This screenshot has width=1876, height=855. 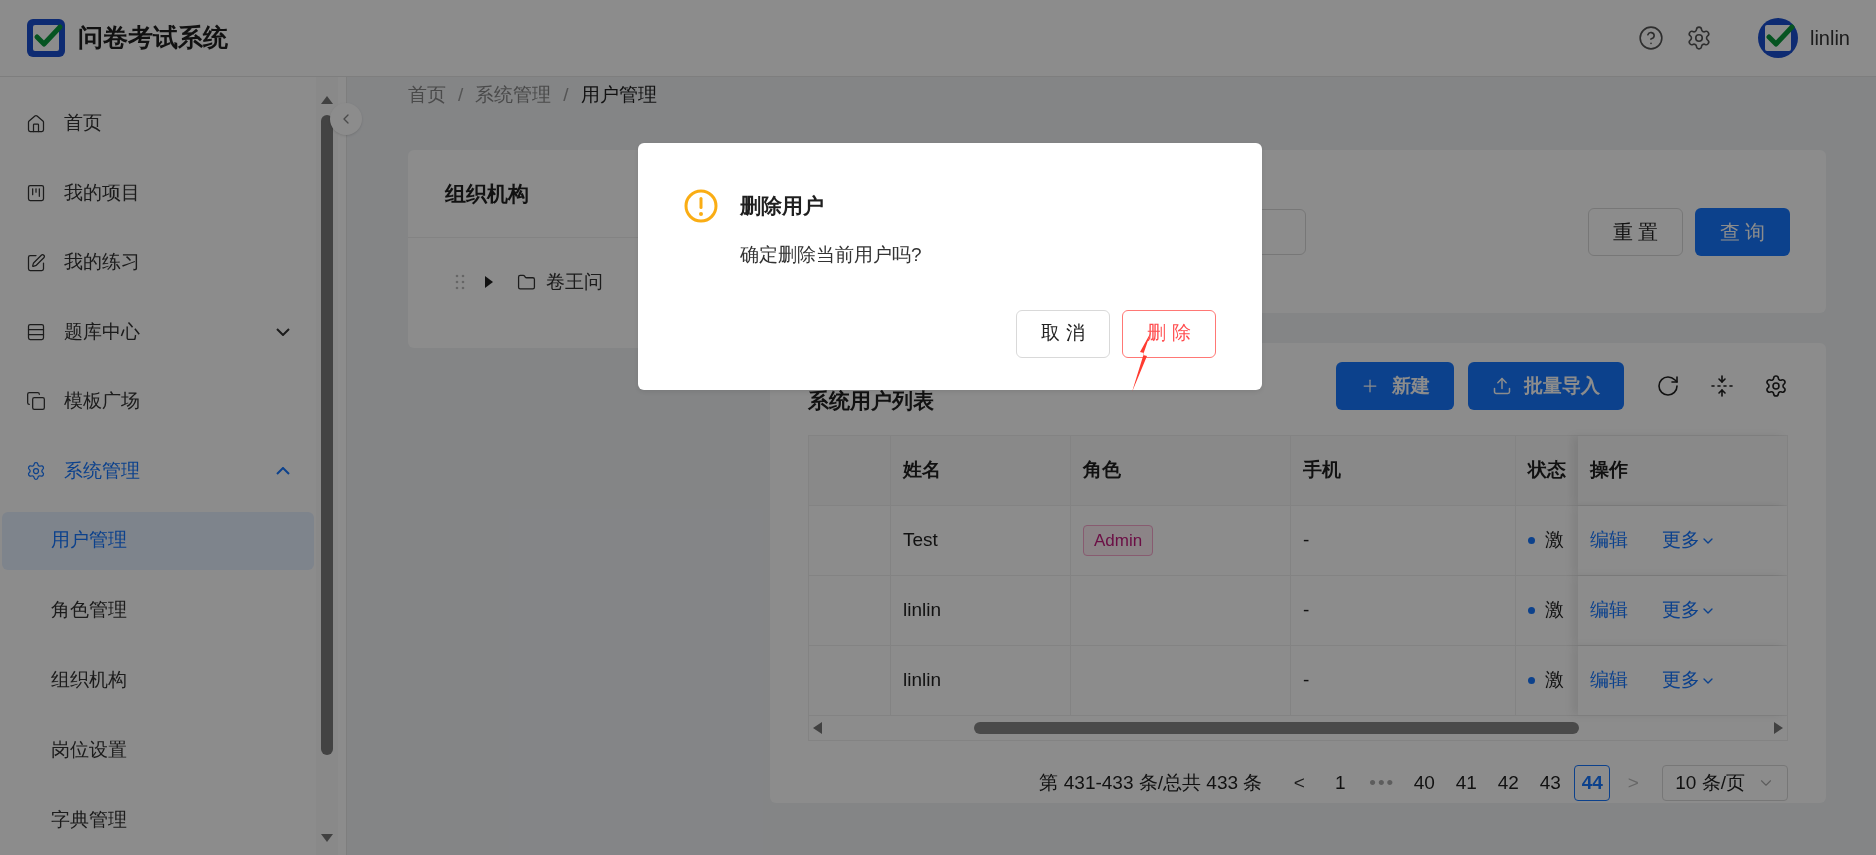 I want to click on pagination-summary: 第 431-433 条/总共 433 条, so click(x=1151, y=782).